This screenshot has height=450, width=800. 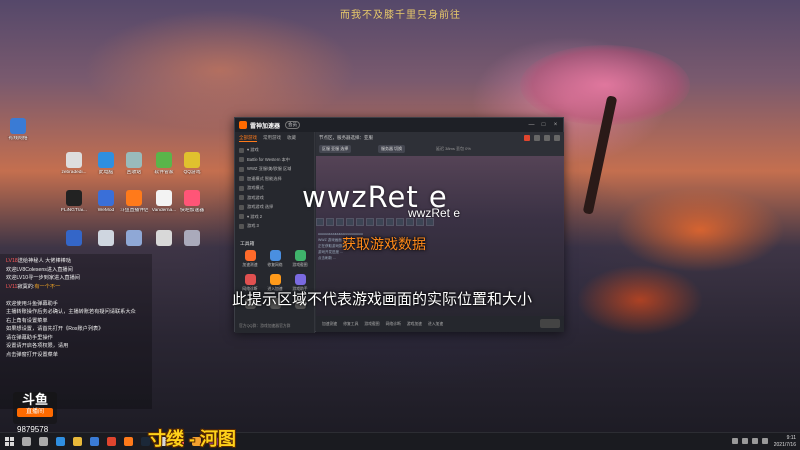 I want to click on game-list-item: WWZ 亚服/美/欧服 区域, so click(x=275, y=169).